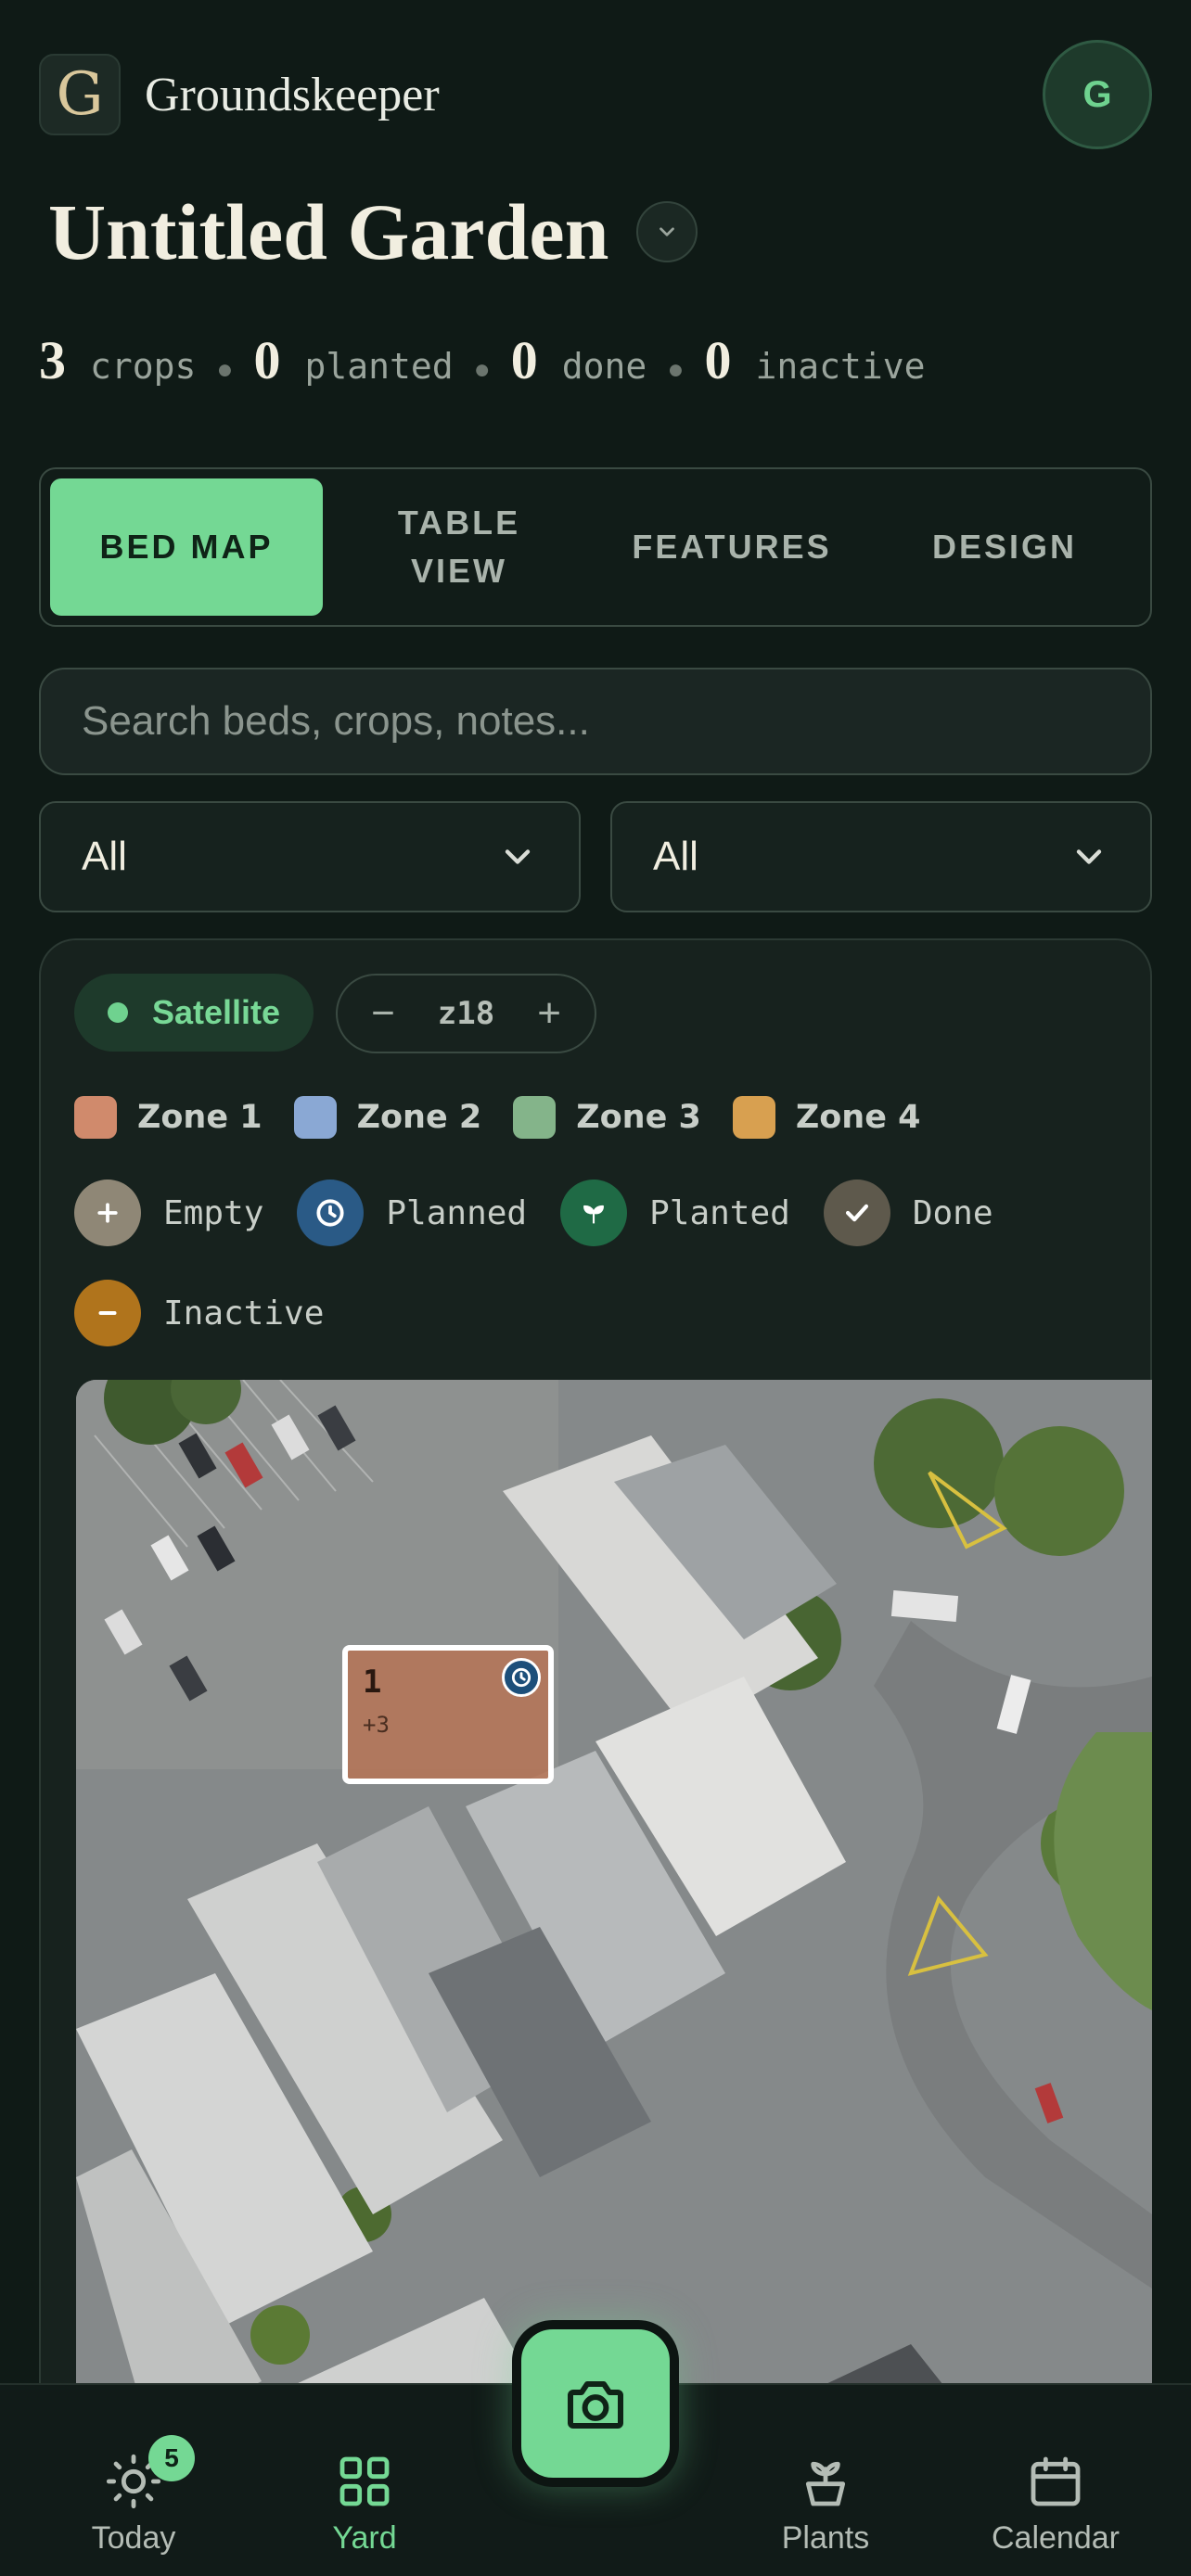  I want to click on zone-label: Zone 3, so click(638, 1117).